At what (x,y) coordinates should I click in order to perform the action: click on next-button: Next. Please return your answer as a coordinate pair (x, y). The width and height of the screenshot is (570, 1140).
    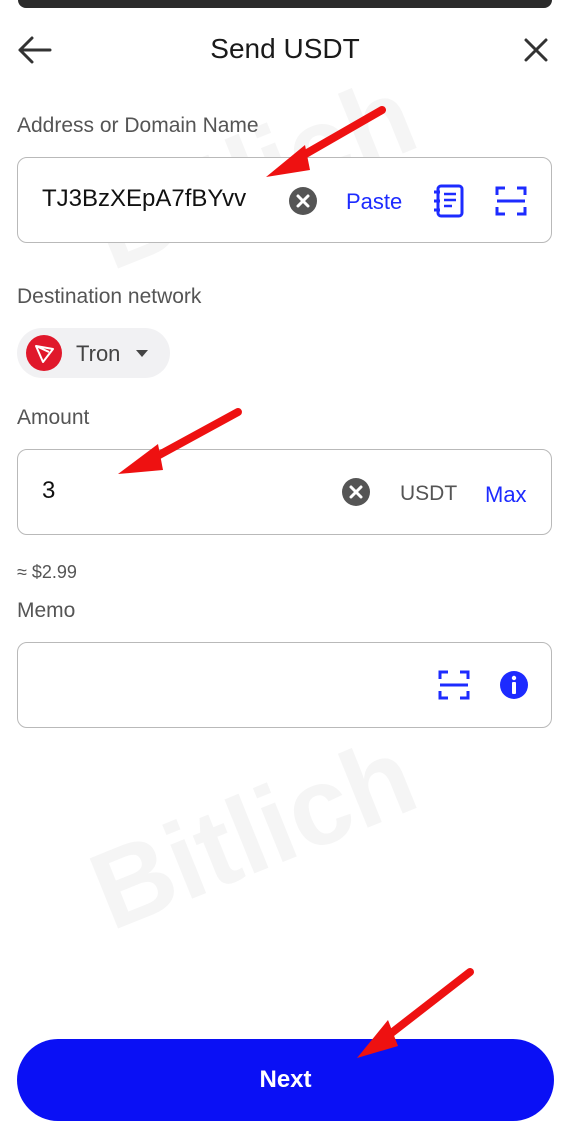
    Looking at the image, I should click on (285, 1080).